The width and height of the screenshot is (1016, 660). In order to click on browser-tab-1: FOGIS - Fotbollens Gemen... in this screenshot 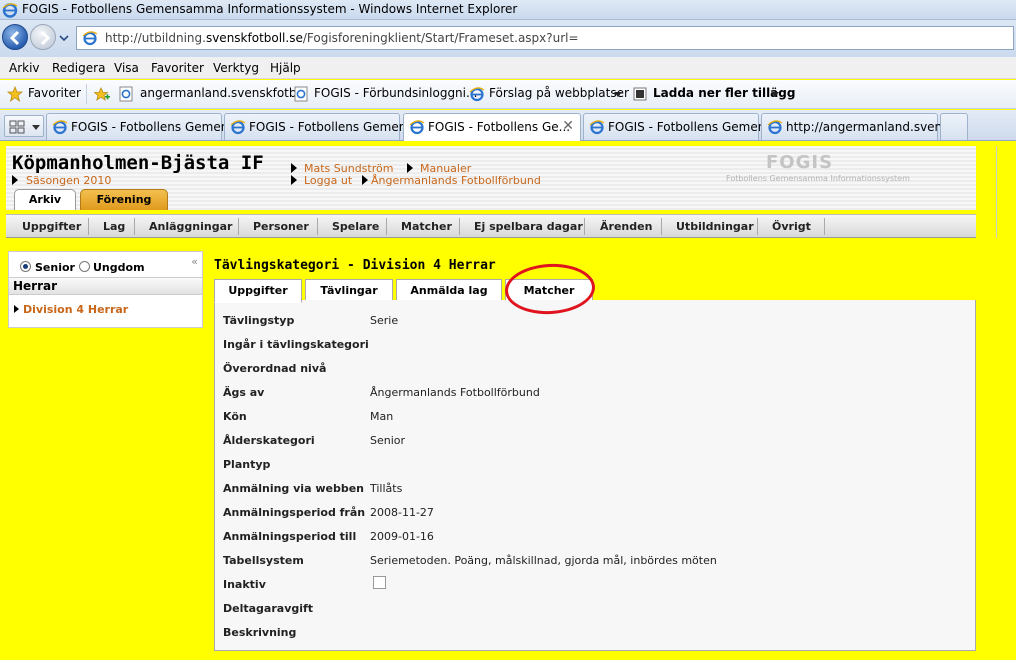, I will do `click(143, 126)`.